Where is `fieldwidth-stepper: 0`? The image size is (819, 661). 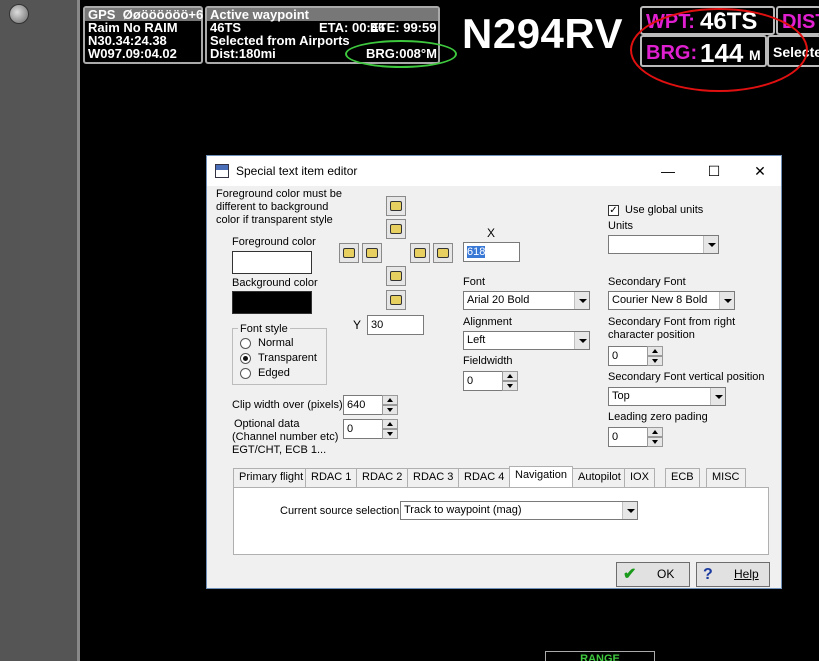
fieldwidth-stepper: 0 is located at coordinates (490, 381).